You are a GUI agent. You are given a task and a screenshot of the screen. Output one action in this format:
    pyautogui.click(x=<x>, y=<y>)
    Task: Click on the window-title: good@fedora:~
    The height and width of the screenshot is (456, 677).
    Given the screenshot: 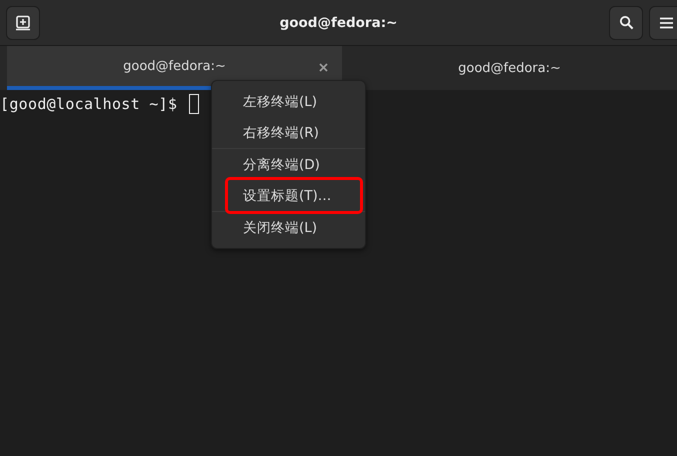 What is the action you would take?
    pyautogui.click(x=339, y=22)
    